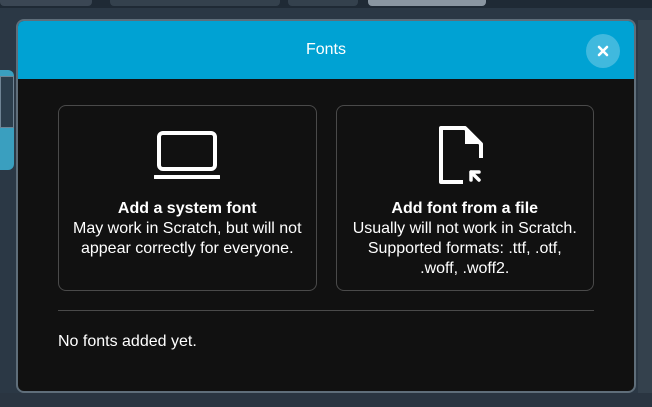  I want to click on editor-bottom-edge, so click(326, 400).